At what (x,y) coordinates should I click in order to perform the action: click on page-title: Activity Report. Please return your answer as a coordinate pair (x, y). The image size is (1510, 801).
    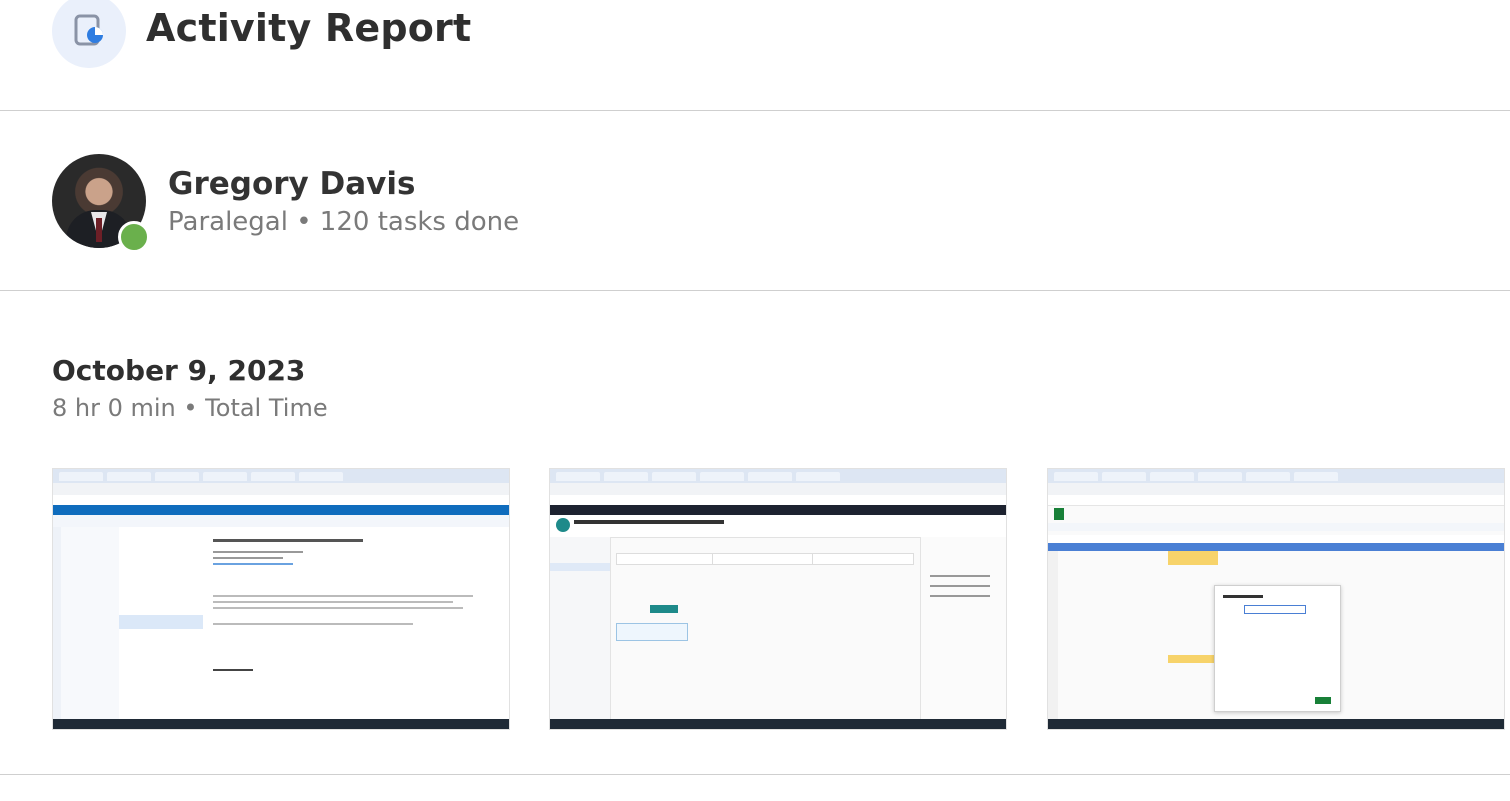
    Looking at the image, I should click on (309, 28).